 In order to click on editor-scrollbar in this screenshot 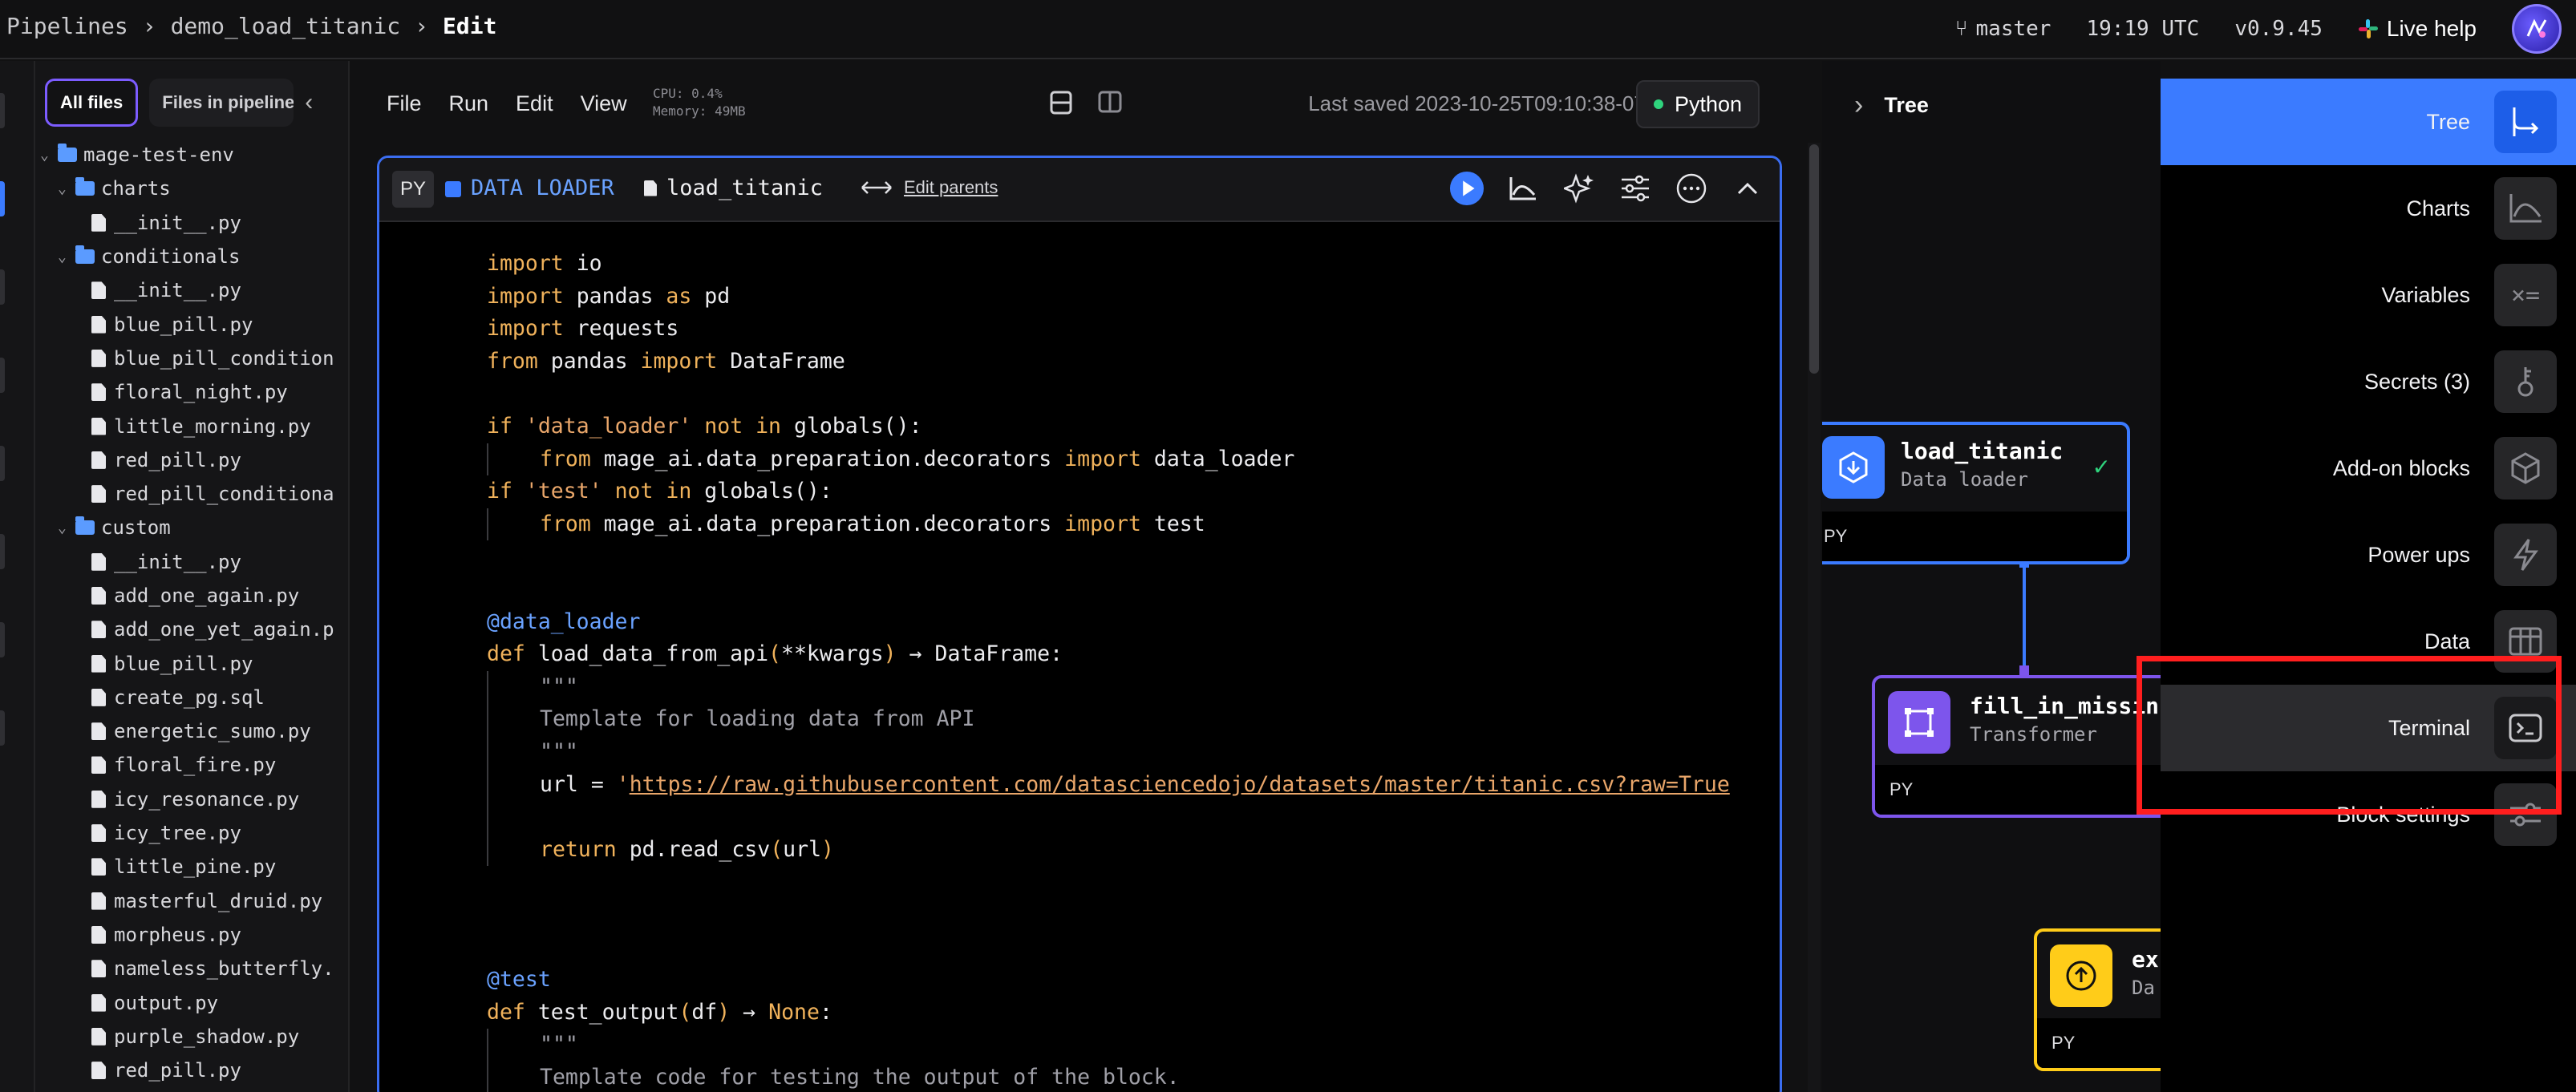, I will do `click(1815, 617)`.